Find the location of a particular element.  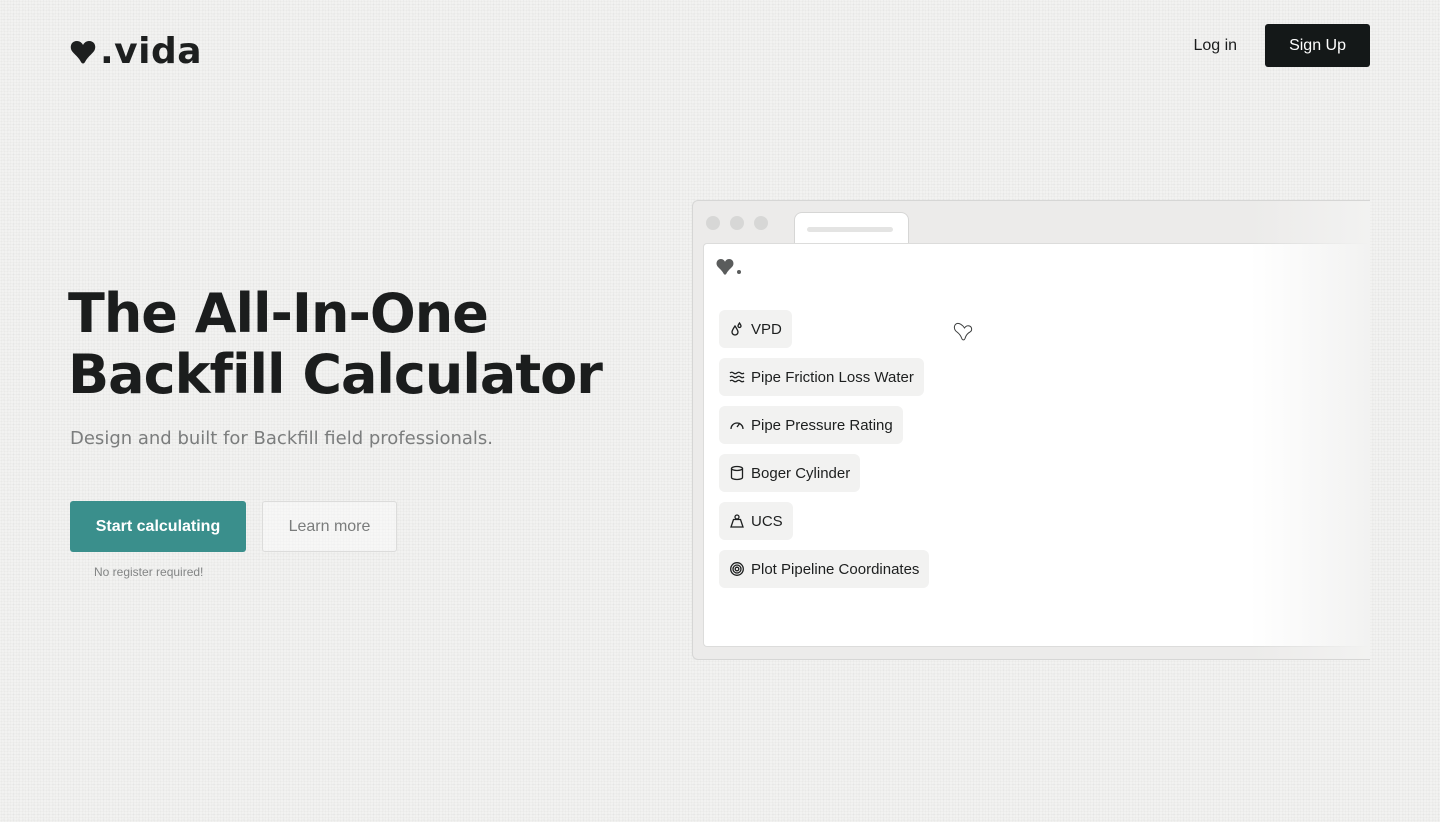

cta-row: Start calculating Learn more is located at coordinates (233, 526).